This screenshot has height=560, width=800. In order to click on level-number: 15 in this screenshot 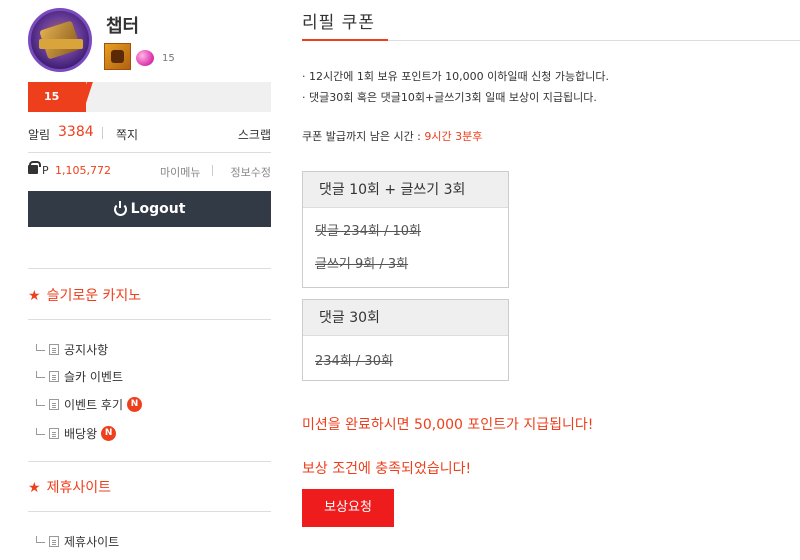, I will do `click(52, 96)`.